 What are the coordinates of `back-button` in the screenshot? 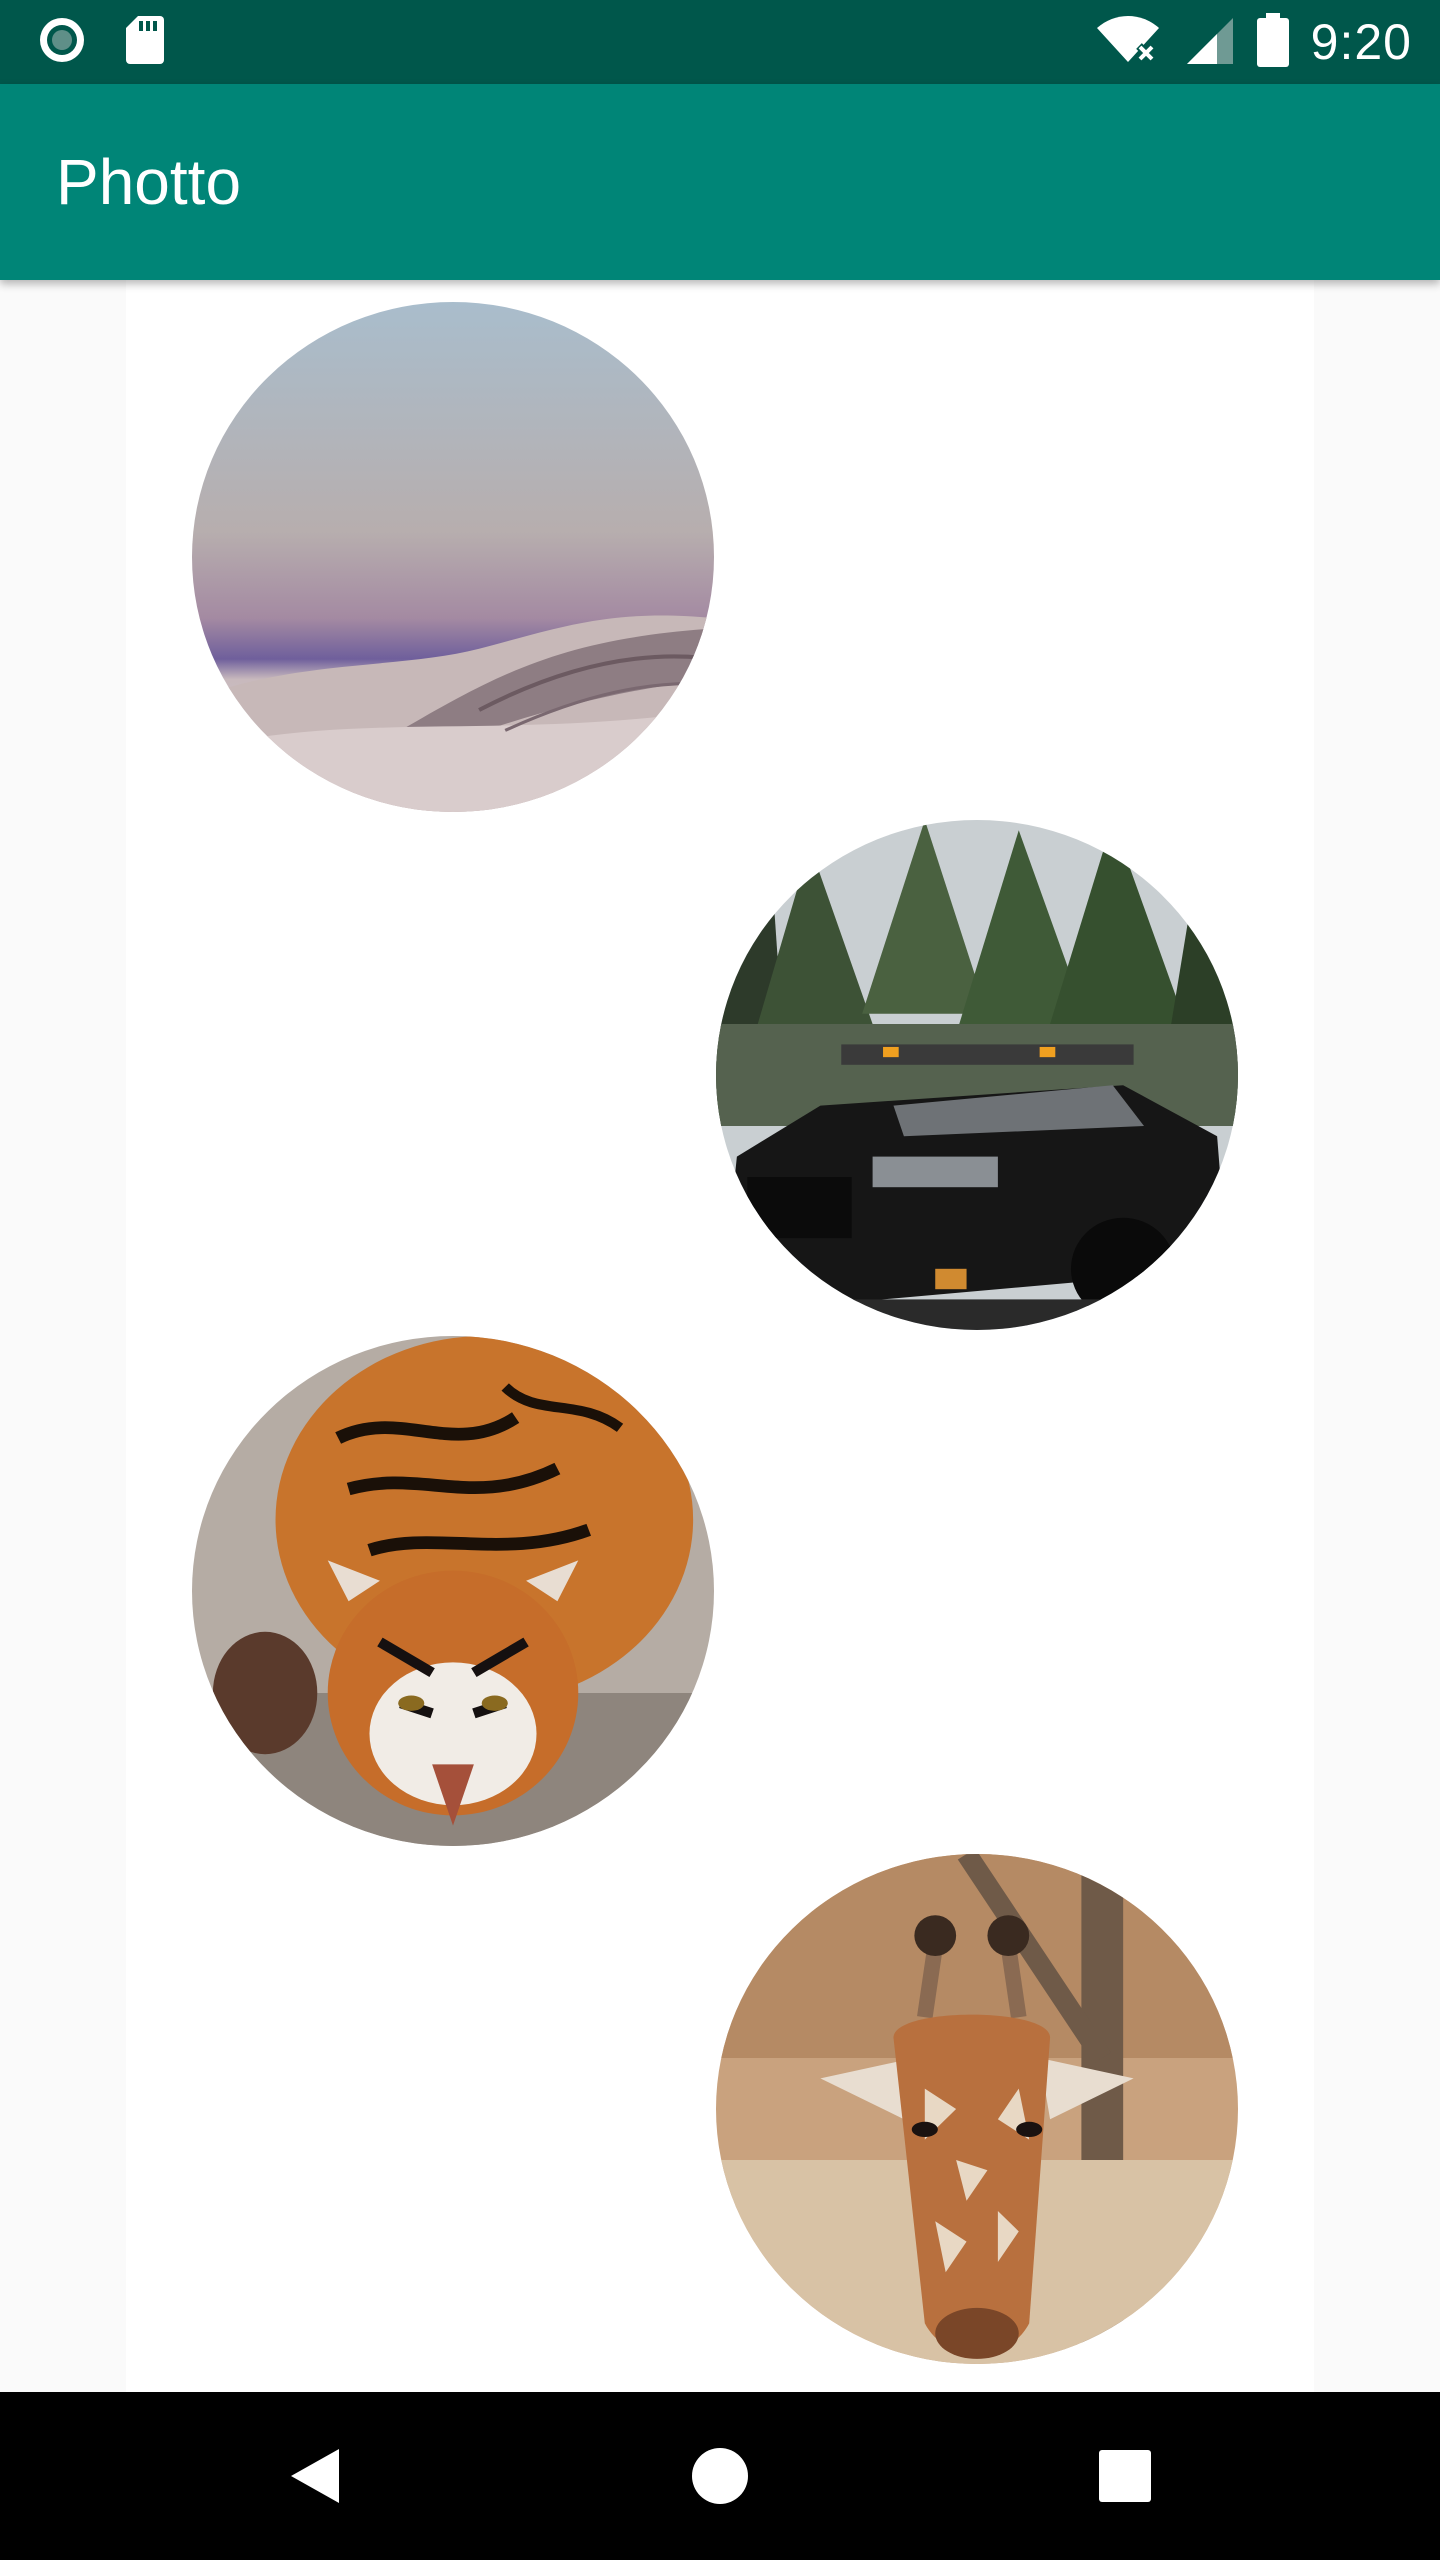 It's located at (315, 2476).